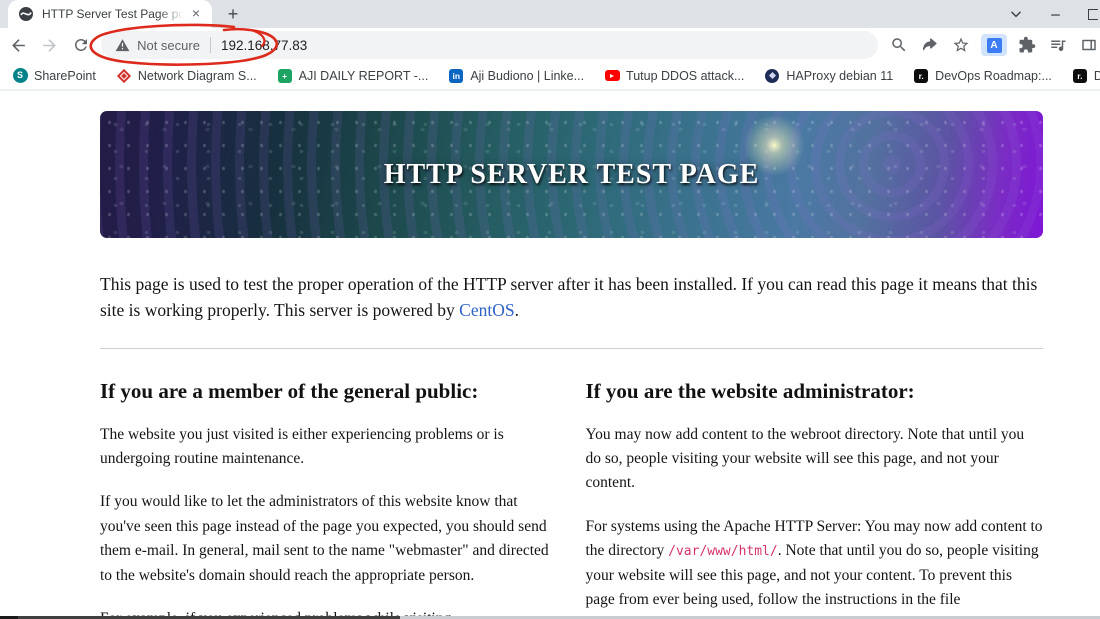 The width and height of the screenshot is (1100, 619). I want to click on media-queue-icon, so click(1058, 45).